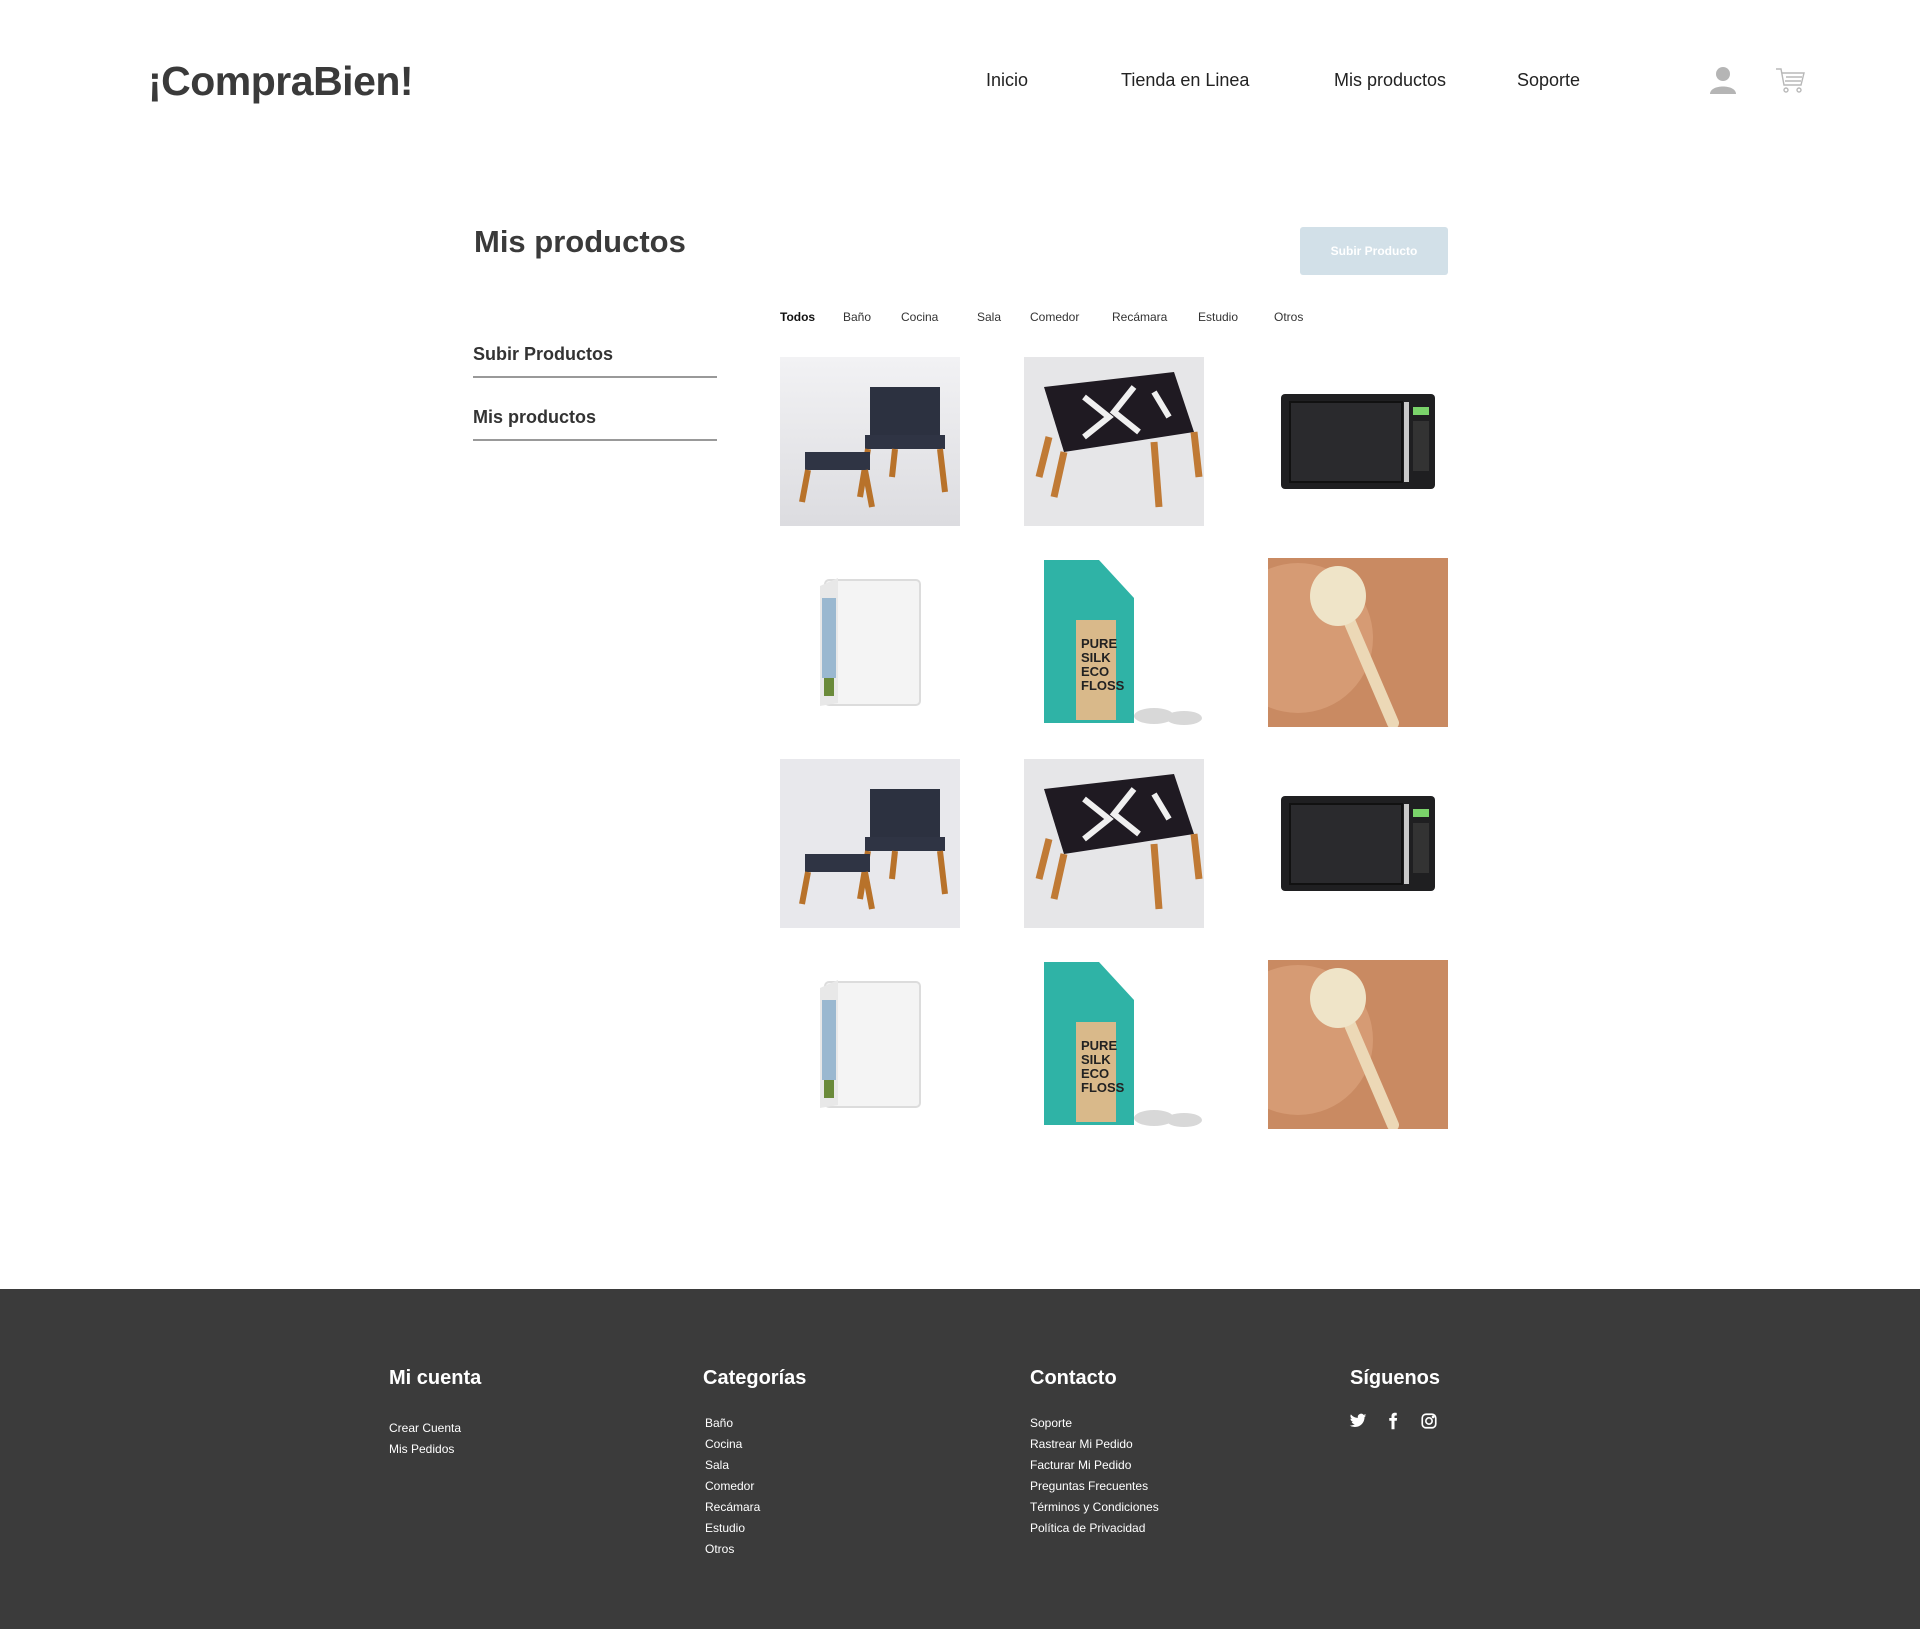 Image resolution: width=1920 pixels, height=1629 pixels. I want to click on side-menu-mis-productos: Mis productos, so click(595, 418).